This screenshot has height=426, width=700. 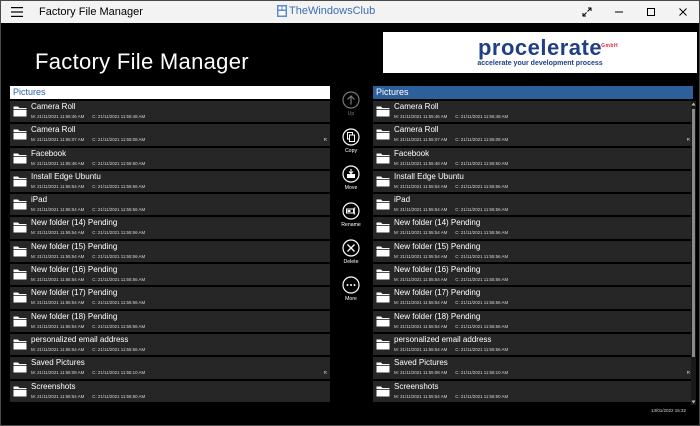 What do you see at coordinates (610, 46) in the screenshot?
I see `banner-gmbh: GmbH` at bounding box center [610, 46].